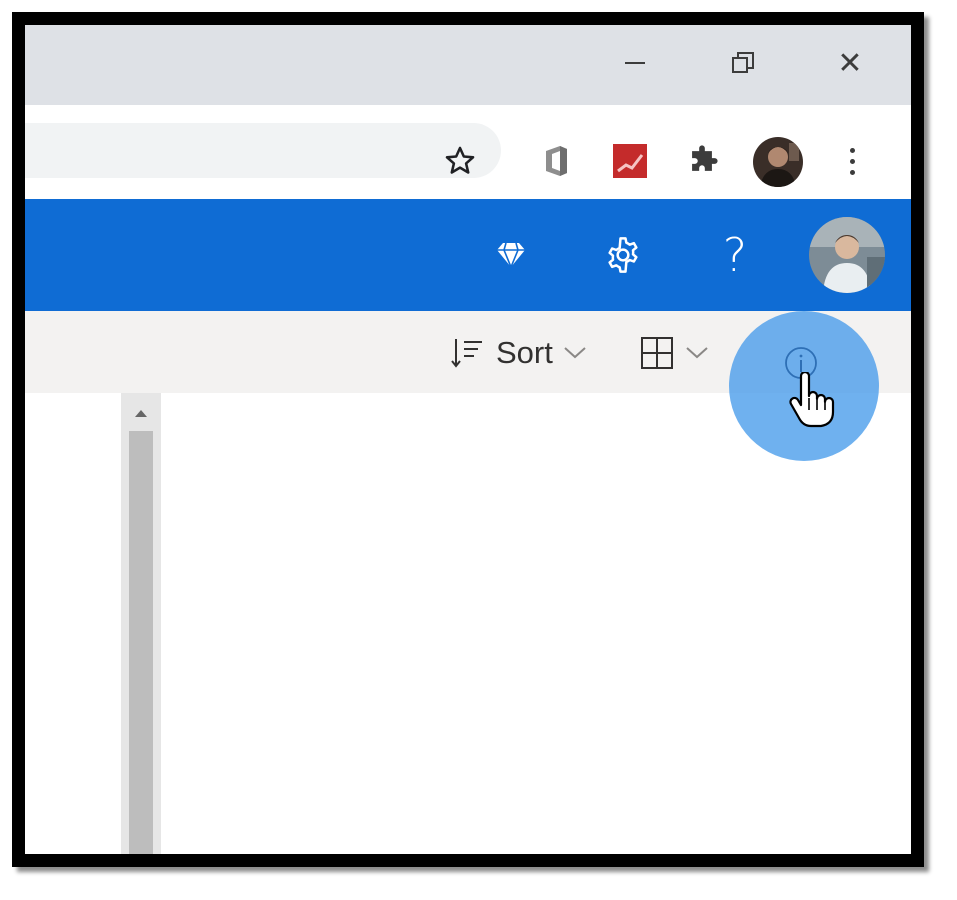  I want to click on account-avatar, so click(847, 255).